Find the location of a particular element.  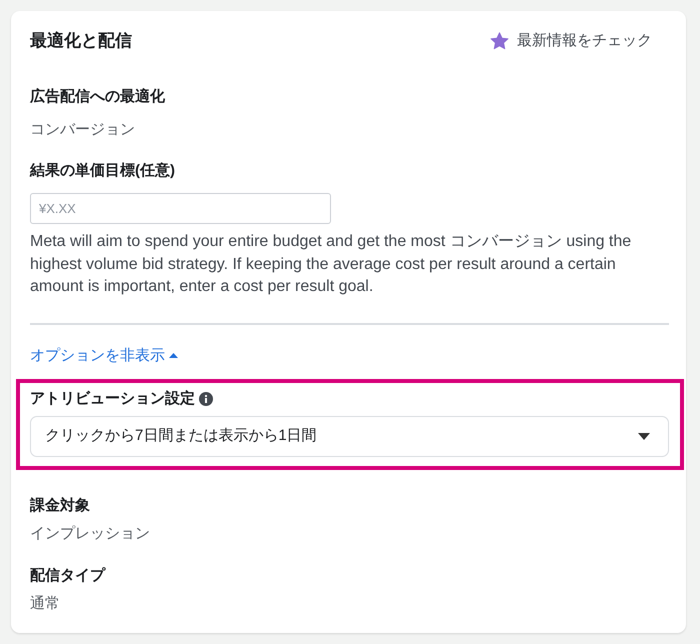

field-label: 配信タイプ is located at coordinates (68, 576).